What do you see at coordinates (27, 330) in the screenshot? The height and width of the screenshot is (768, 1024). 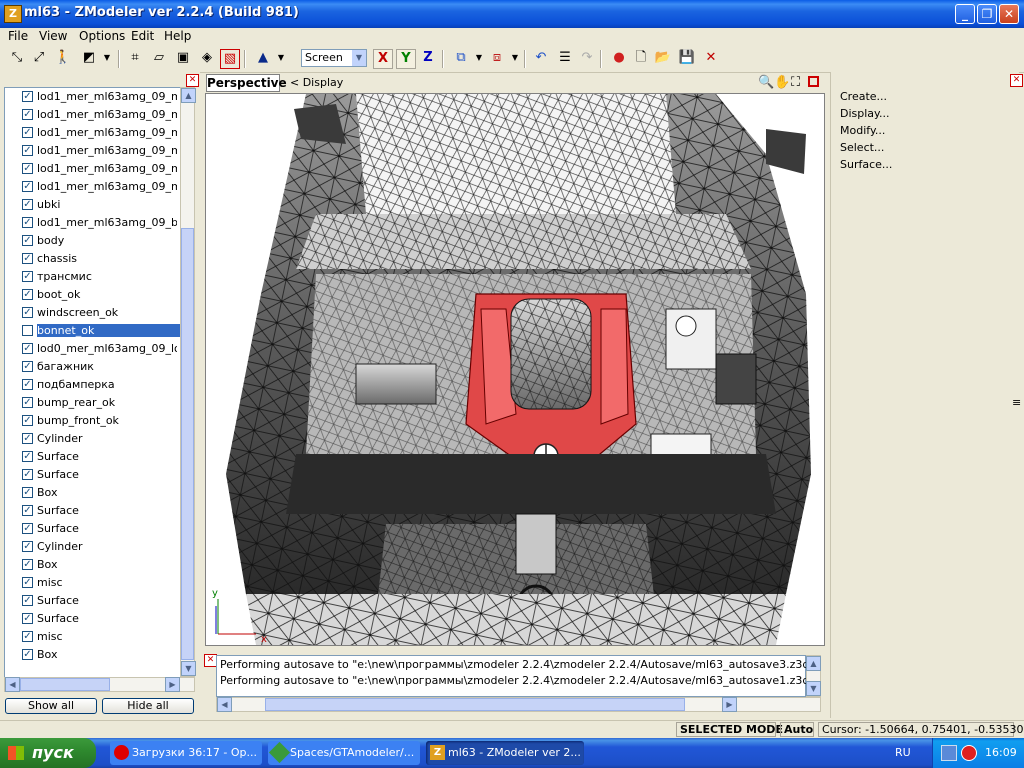 I see `layer-visibility-checkbox` at bounding box center [27, 330].